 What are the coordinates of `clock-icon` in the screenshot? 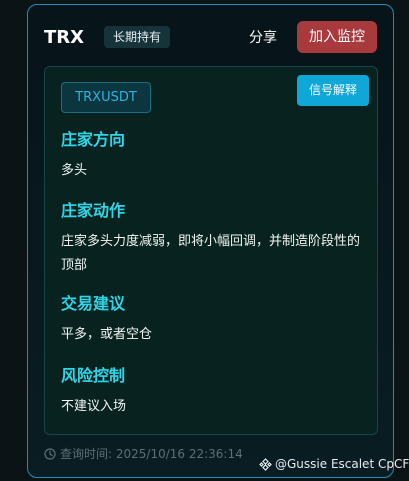 It's located at (50, 454).